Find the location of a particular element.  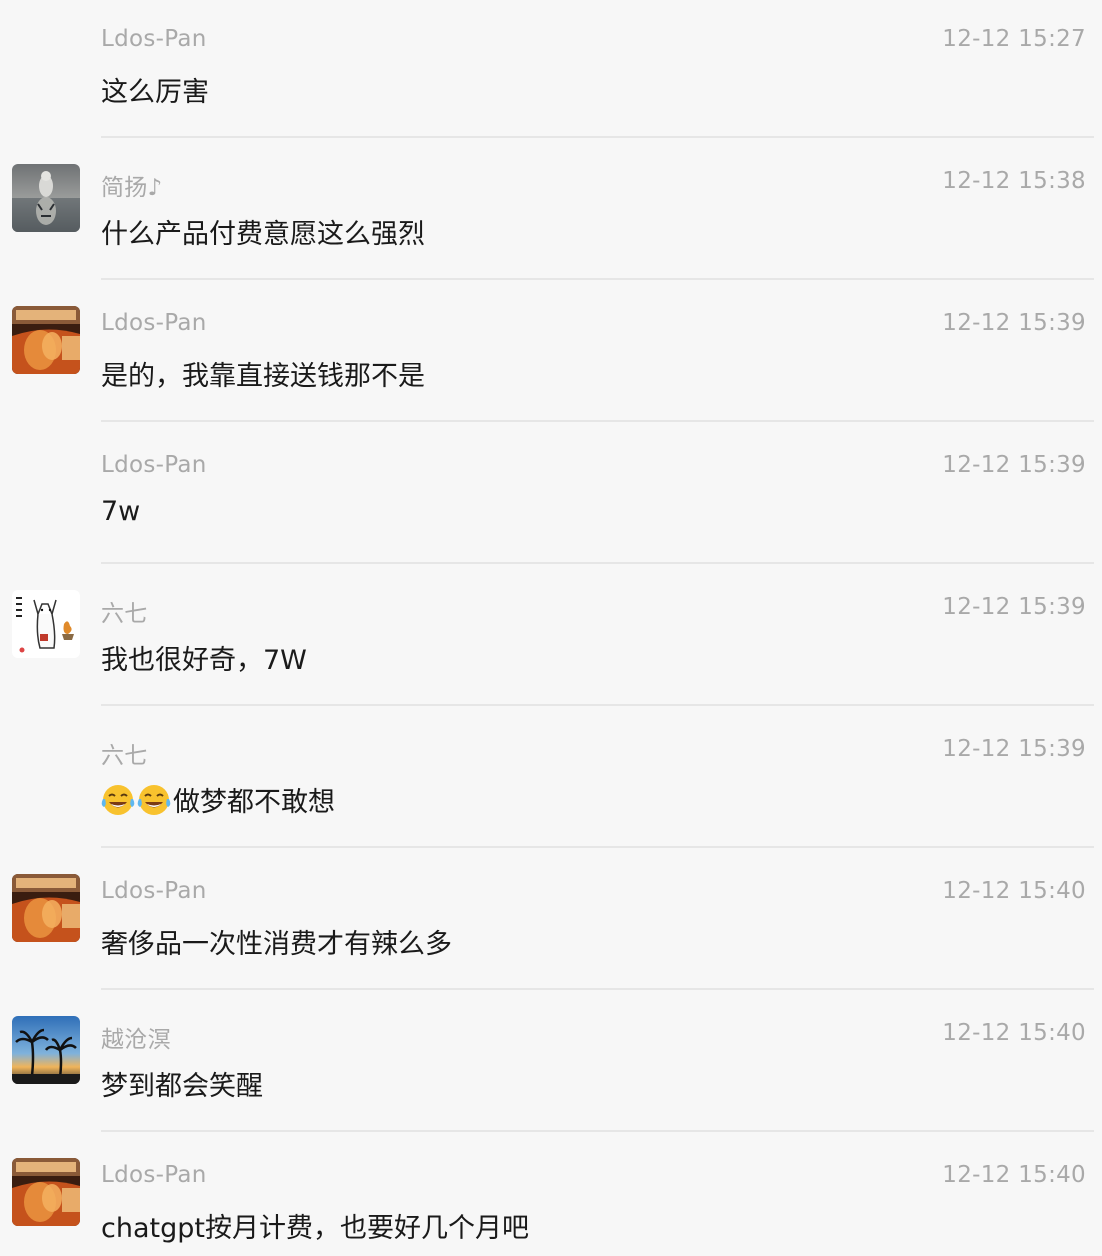

palm-tree-sunset-avatar is located at coordinates (46, 1050).